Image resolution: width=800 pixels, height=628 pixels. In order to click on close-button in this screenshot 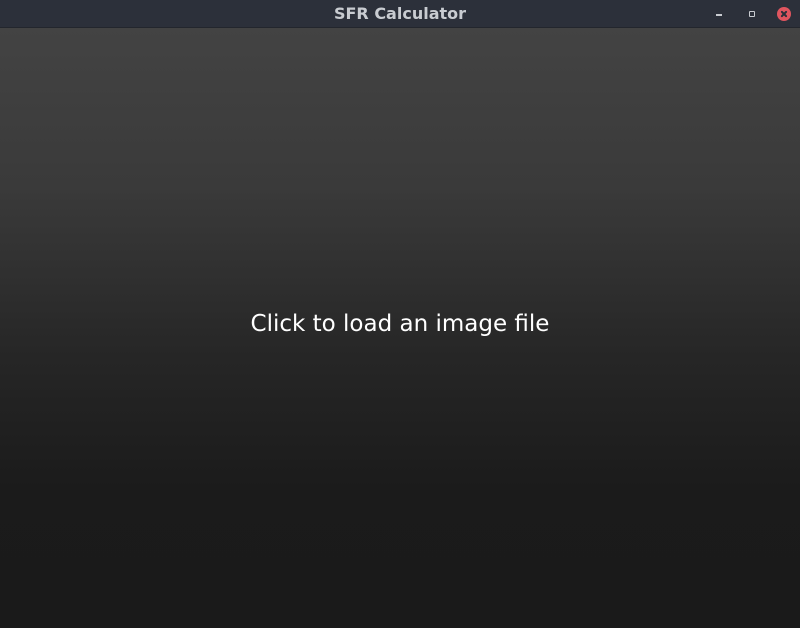, I will do `click(784, 14)`.